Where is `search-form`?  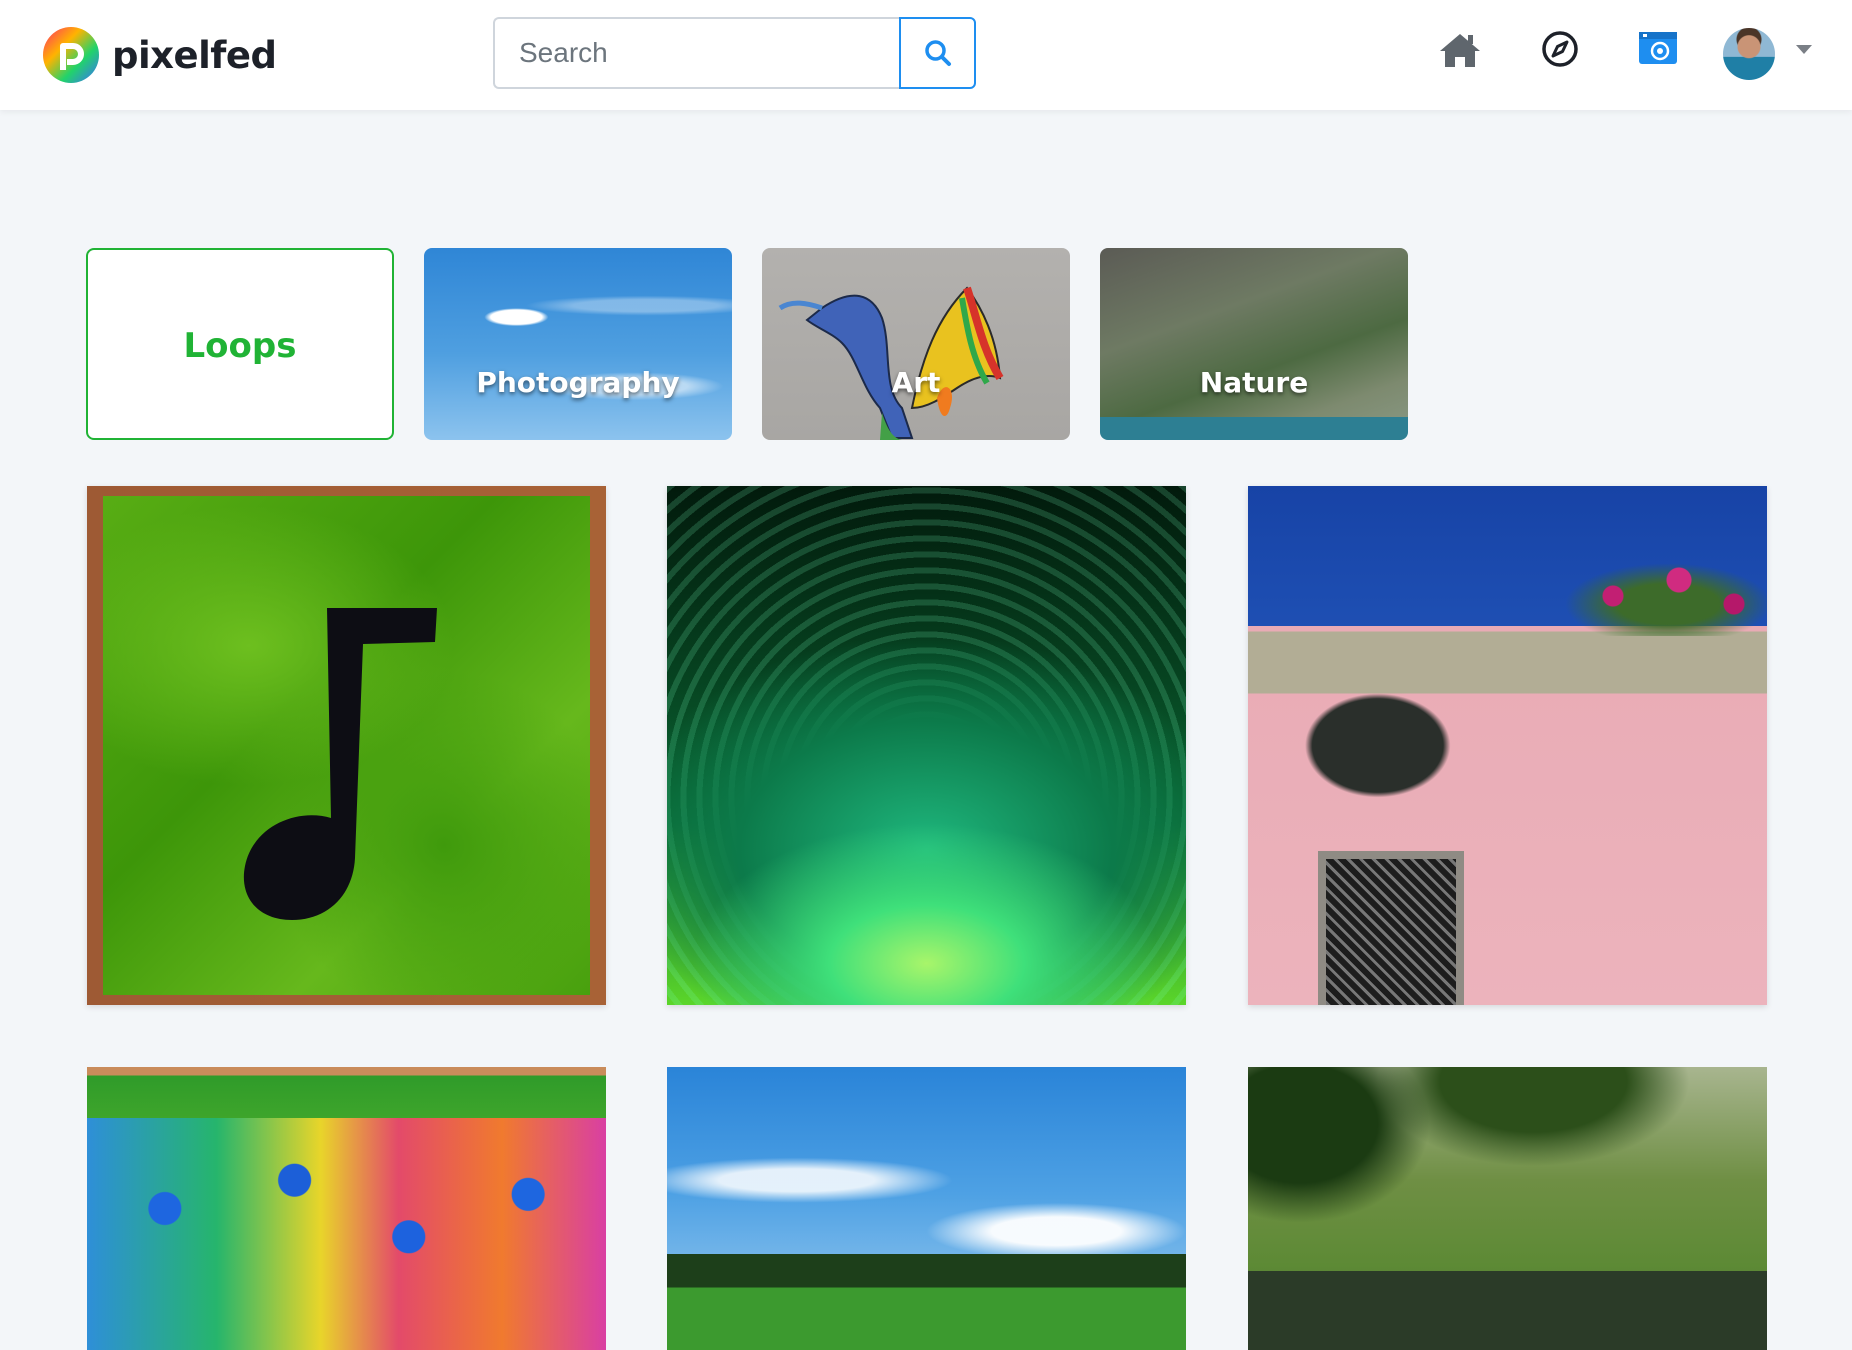 search-form is located at coordinates (734, 53).